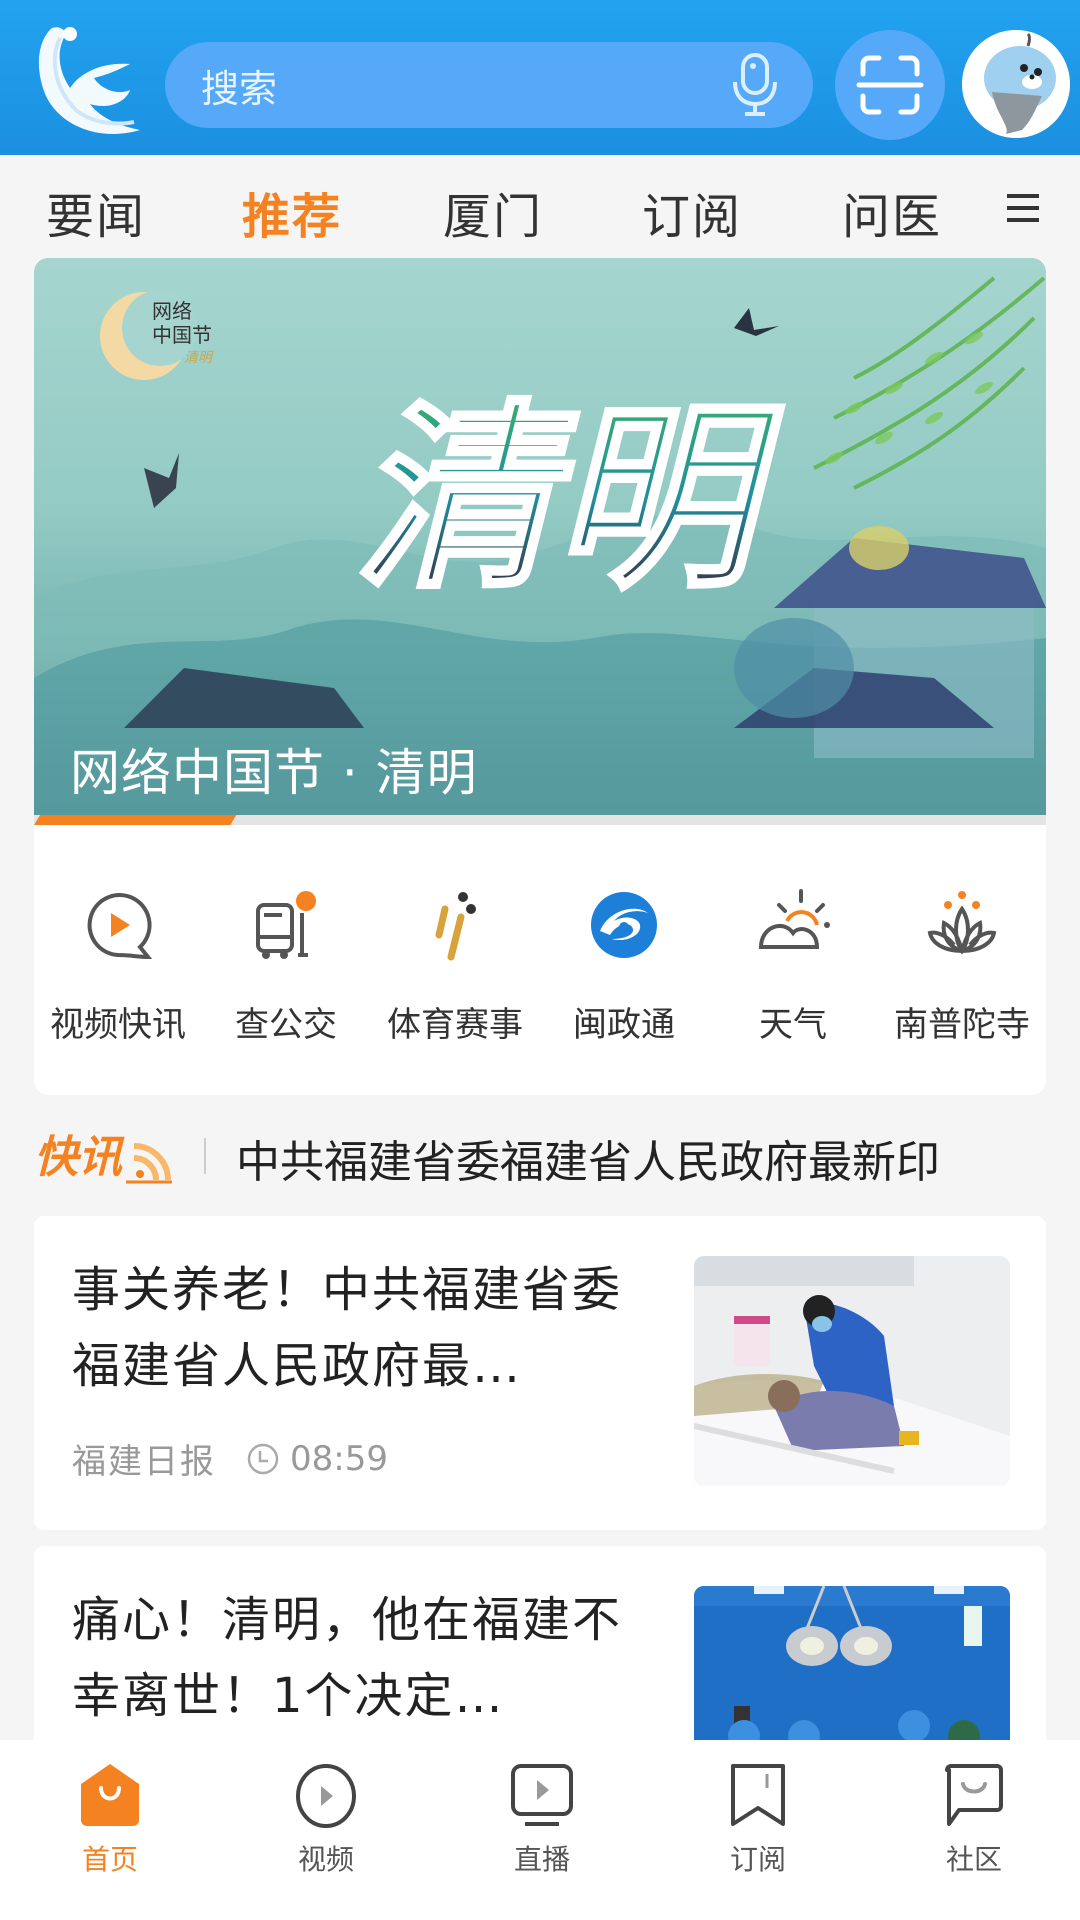  What do you see at coordinates (97, 83) in the screenshot?
I see `wave-logo-icon` at bounding box center [97, 83].